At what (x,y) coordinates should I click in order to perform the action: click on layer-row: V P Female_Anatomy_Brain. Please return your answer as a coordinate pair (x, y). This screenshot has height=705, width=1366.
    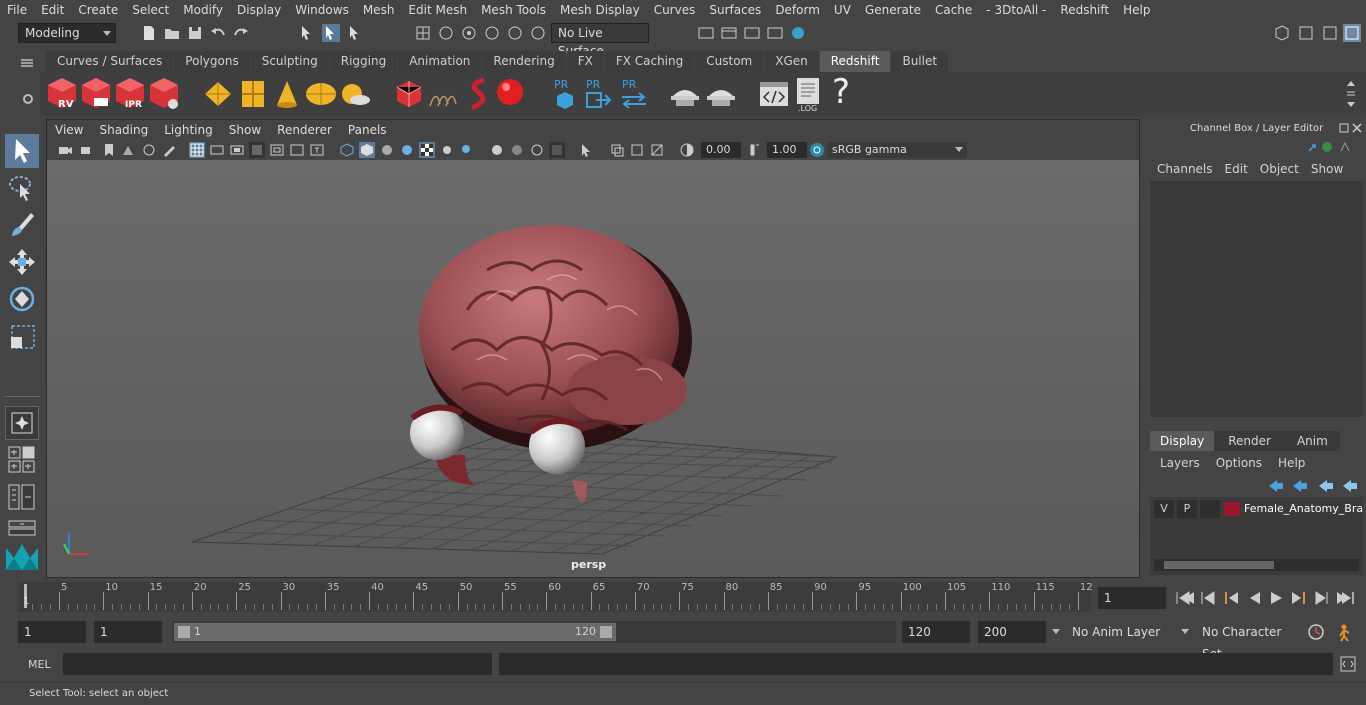
    Looking at the image, I should click on (1258, 509).